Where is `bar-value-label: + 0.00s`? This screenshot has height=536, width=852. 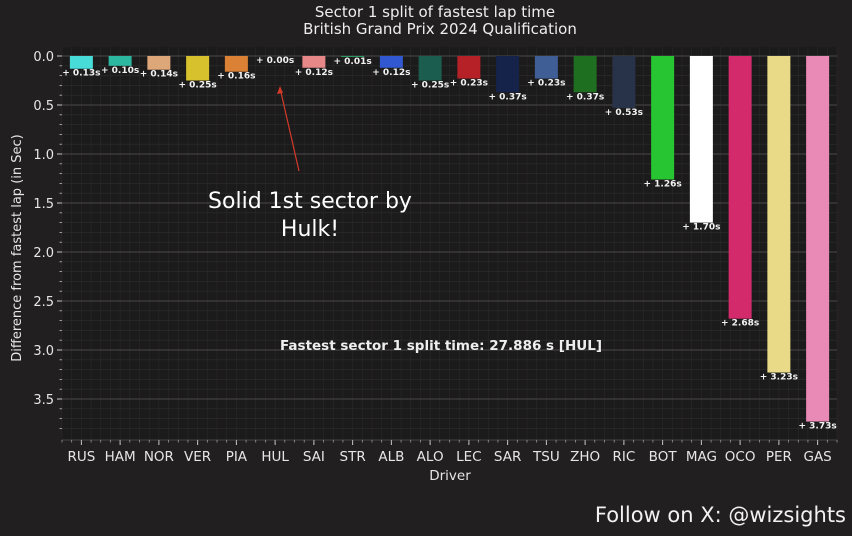 bar-value-label: + 0.00s is located at coordinates (275, 61).